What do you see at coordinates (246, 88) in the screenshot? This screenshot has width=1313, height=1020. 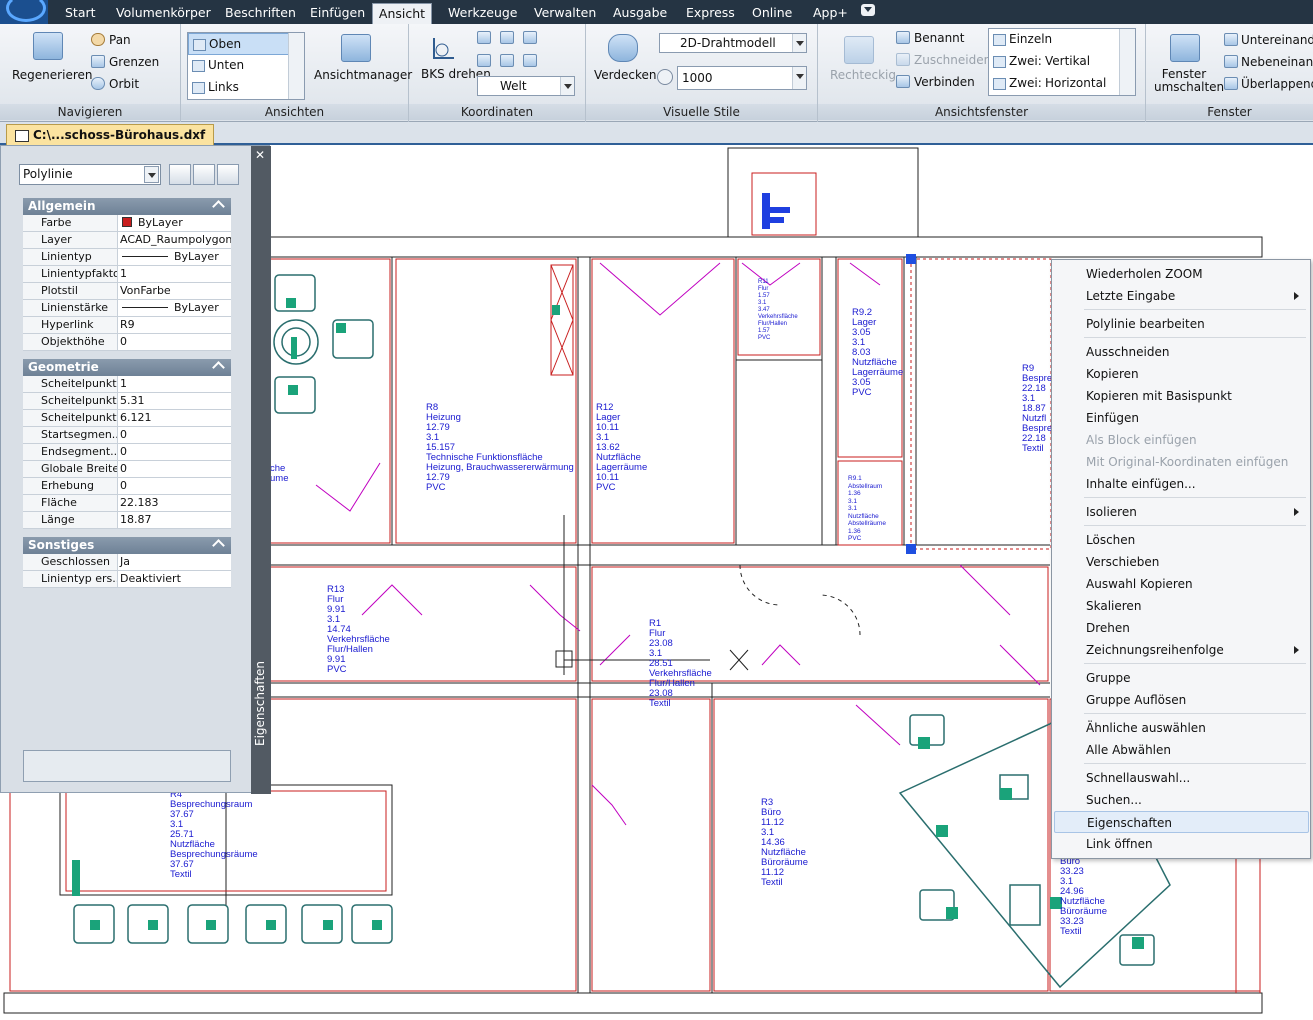 I see `view-item-links: Links` at bounding box center [246, 88].